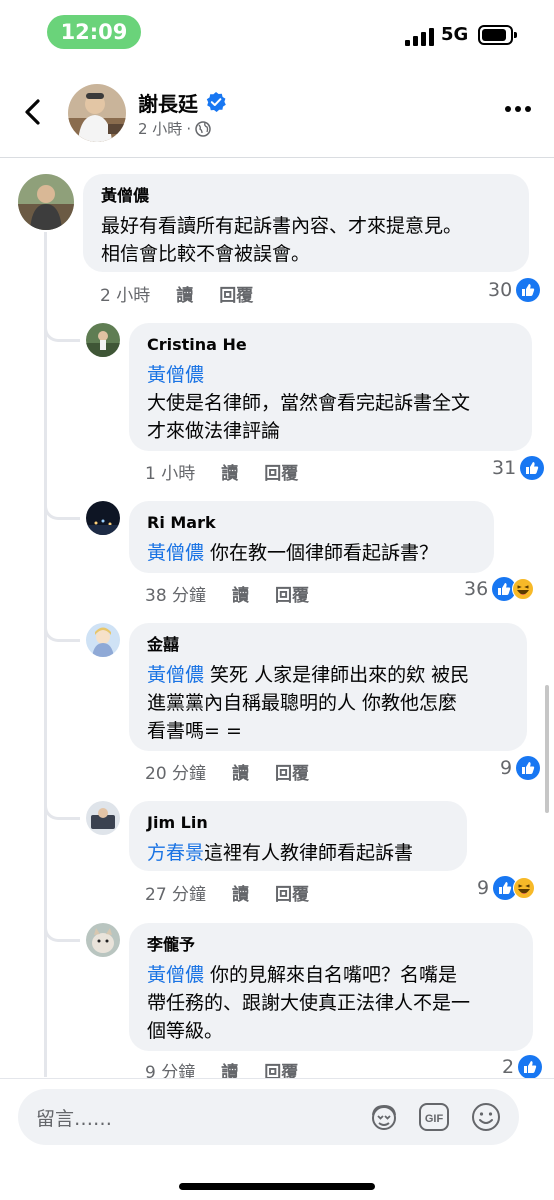 The image size is (554, 1200). I want to click on more-options-button, so click(519, 111).